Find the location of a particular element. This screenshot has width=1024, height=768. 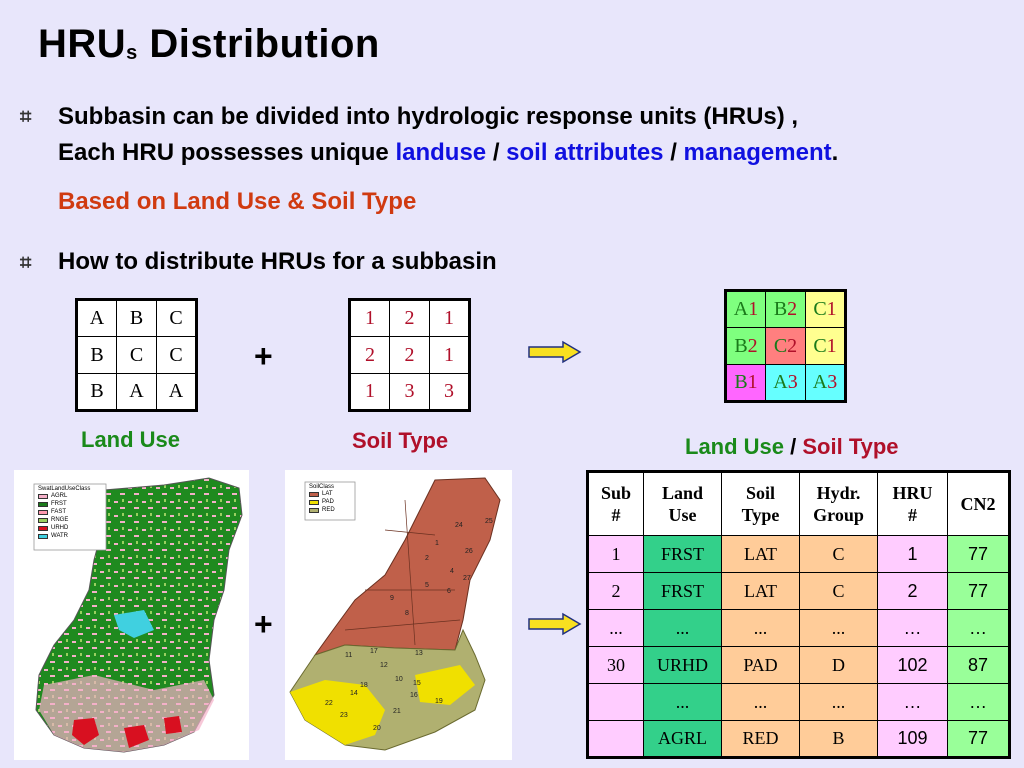

combined-caption: Land Use / Soil Type is located at coordinates (792, 446).